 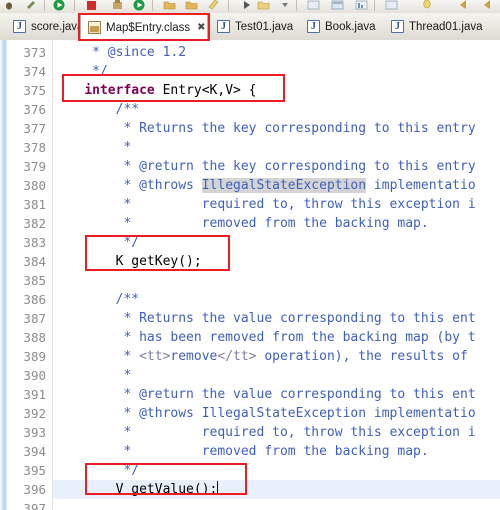 I want to click on toolbar-icon-open-type, so click(x=191, y=5).